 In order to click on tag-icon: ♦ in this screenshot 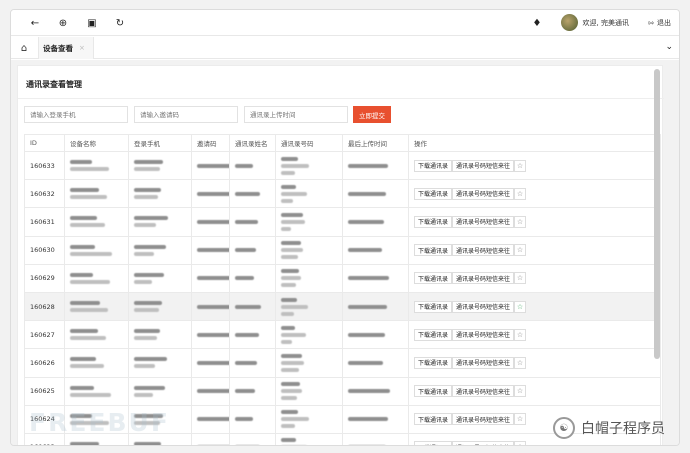, I will do `click(537, 23)`.